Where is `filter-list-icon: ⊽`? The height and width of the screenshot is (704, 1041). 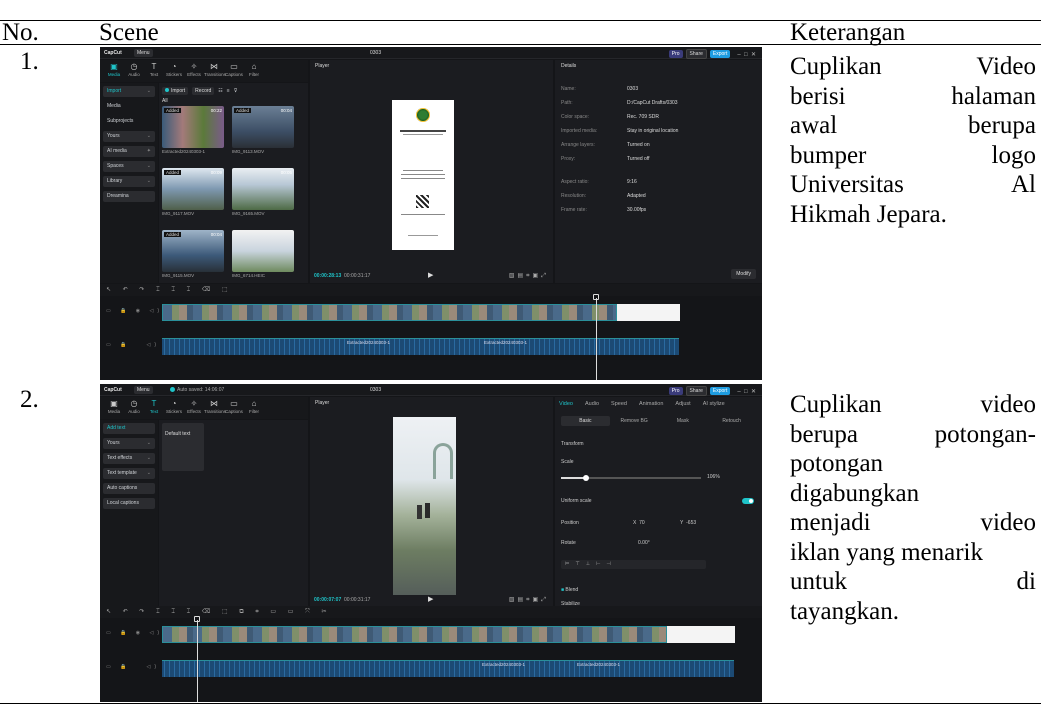 filter-list-icon: ⊽ is located at coordinates (236, 91).